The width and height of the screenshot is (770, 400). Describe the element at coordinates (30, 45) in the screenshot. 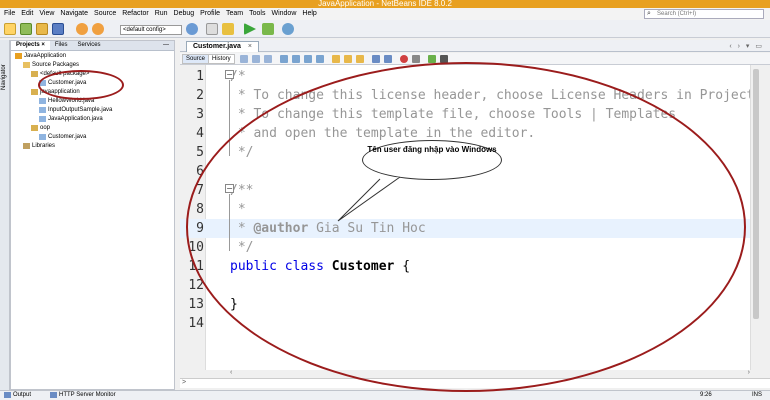

I see `tab-projects: Projects ×` at that location.